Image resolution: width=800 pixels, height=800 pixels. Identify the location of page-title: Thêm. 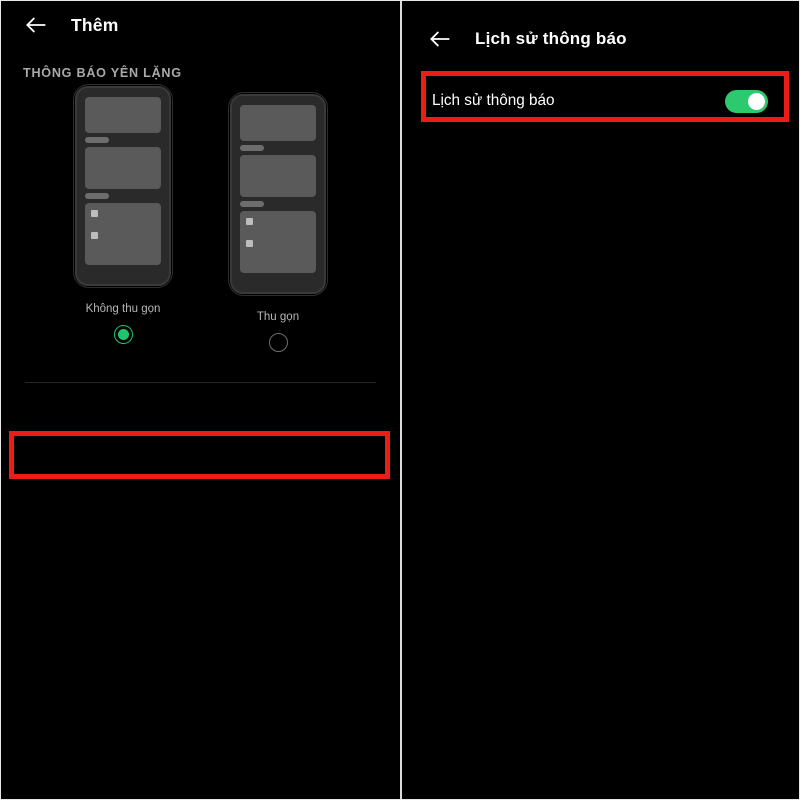
(95, 24).